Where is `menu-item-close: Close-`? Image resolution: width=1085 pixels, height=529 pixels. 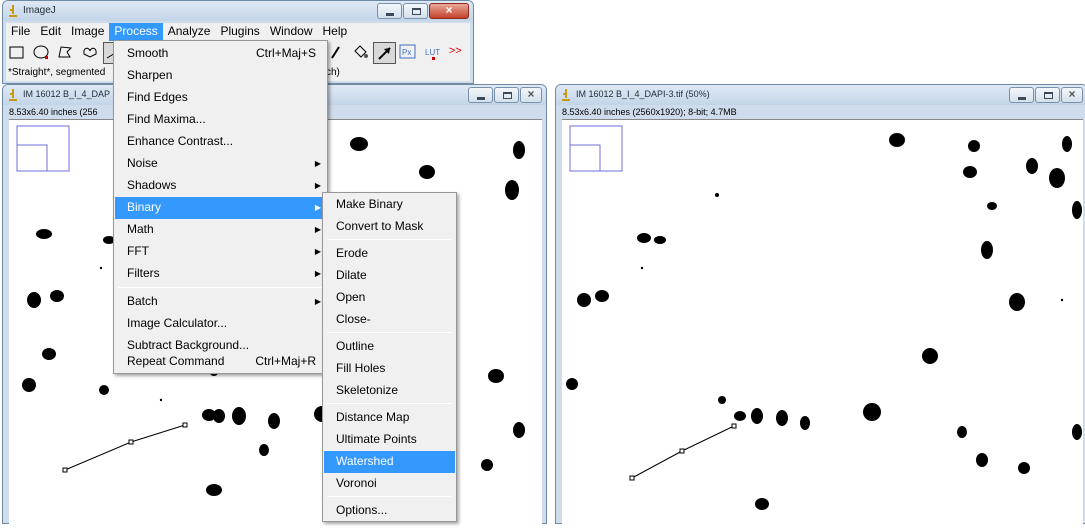
menu-item-close: Close- is located at coordinates (389, 320).